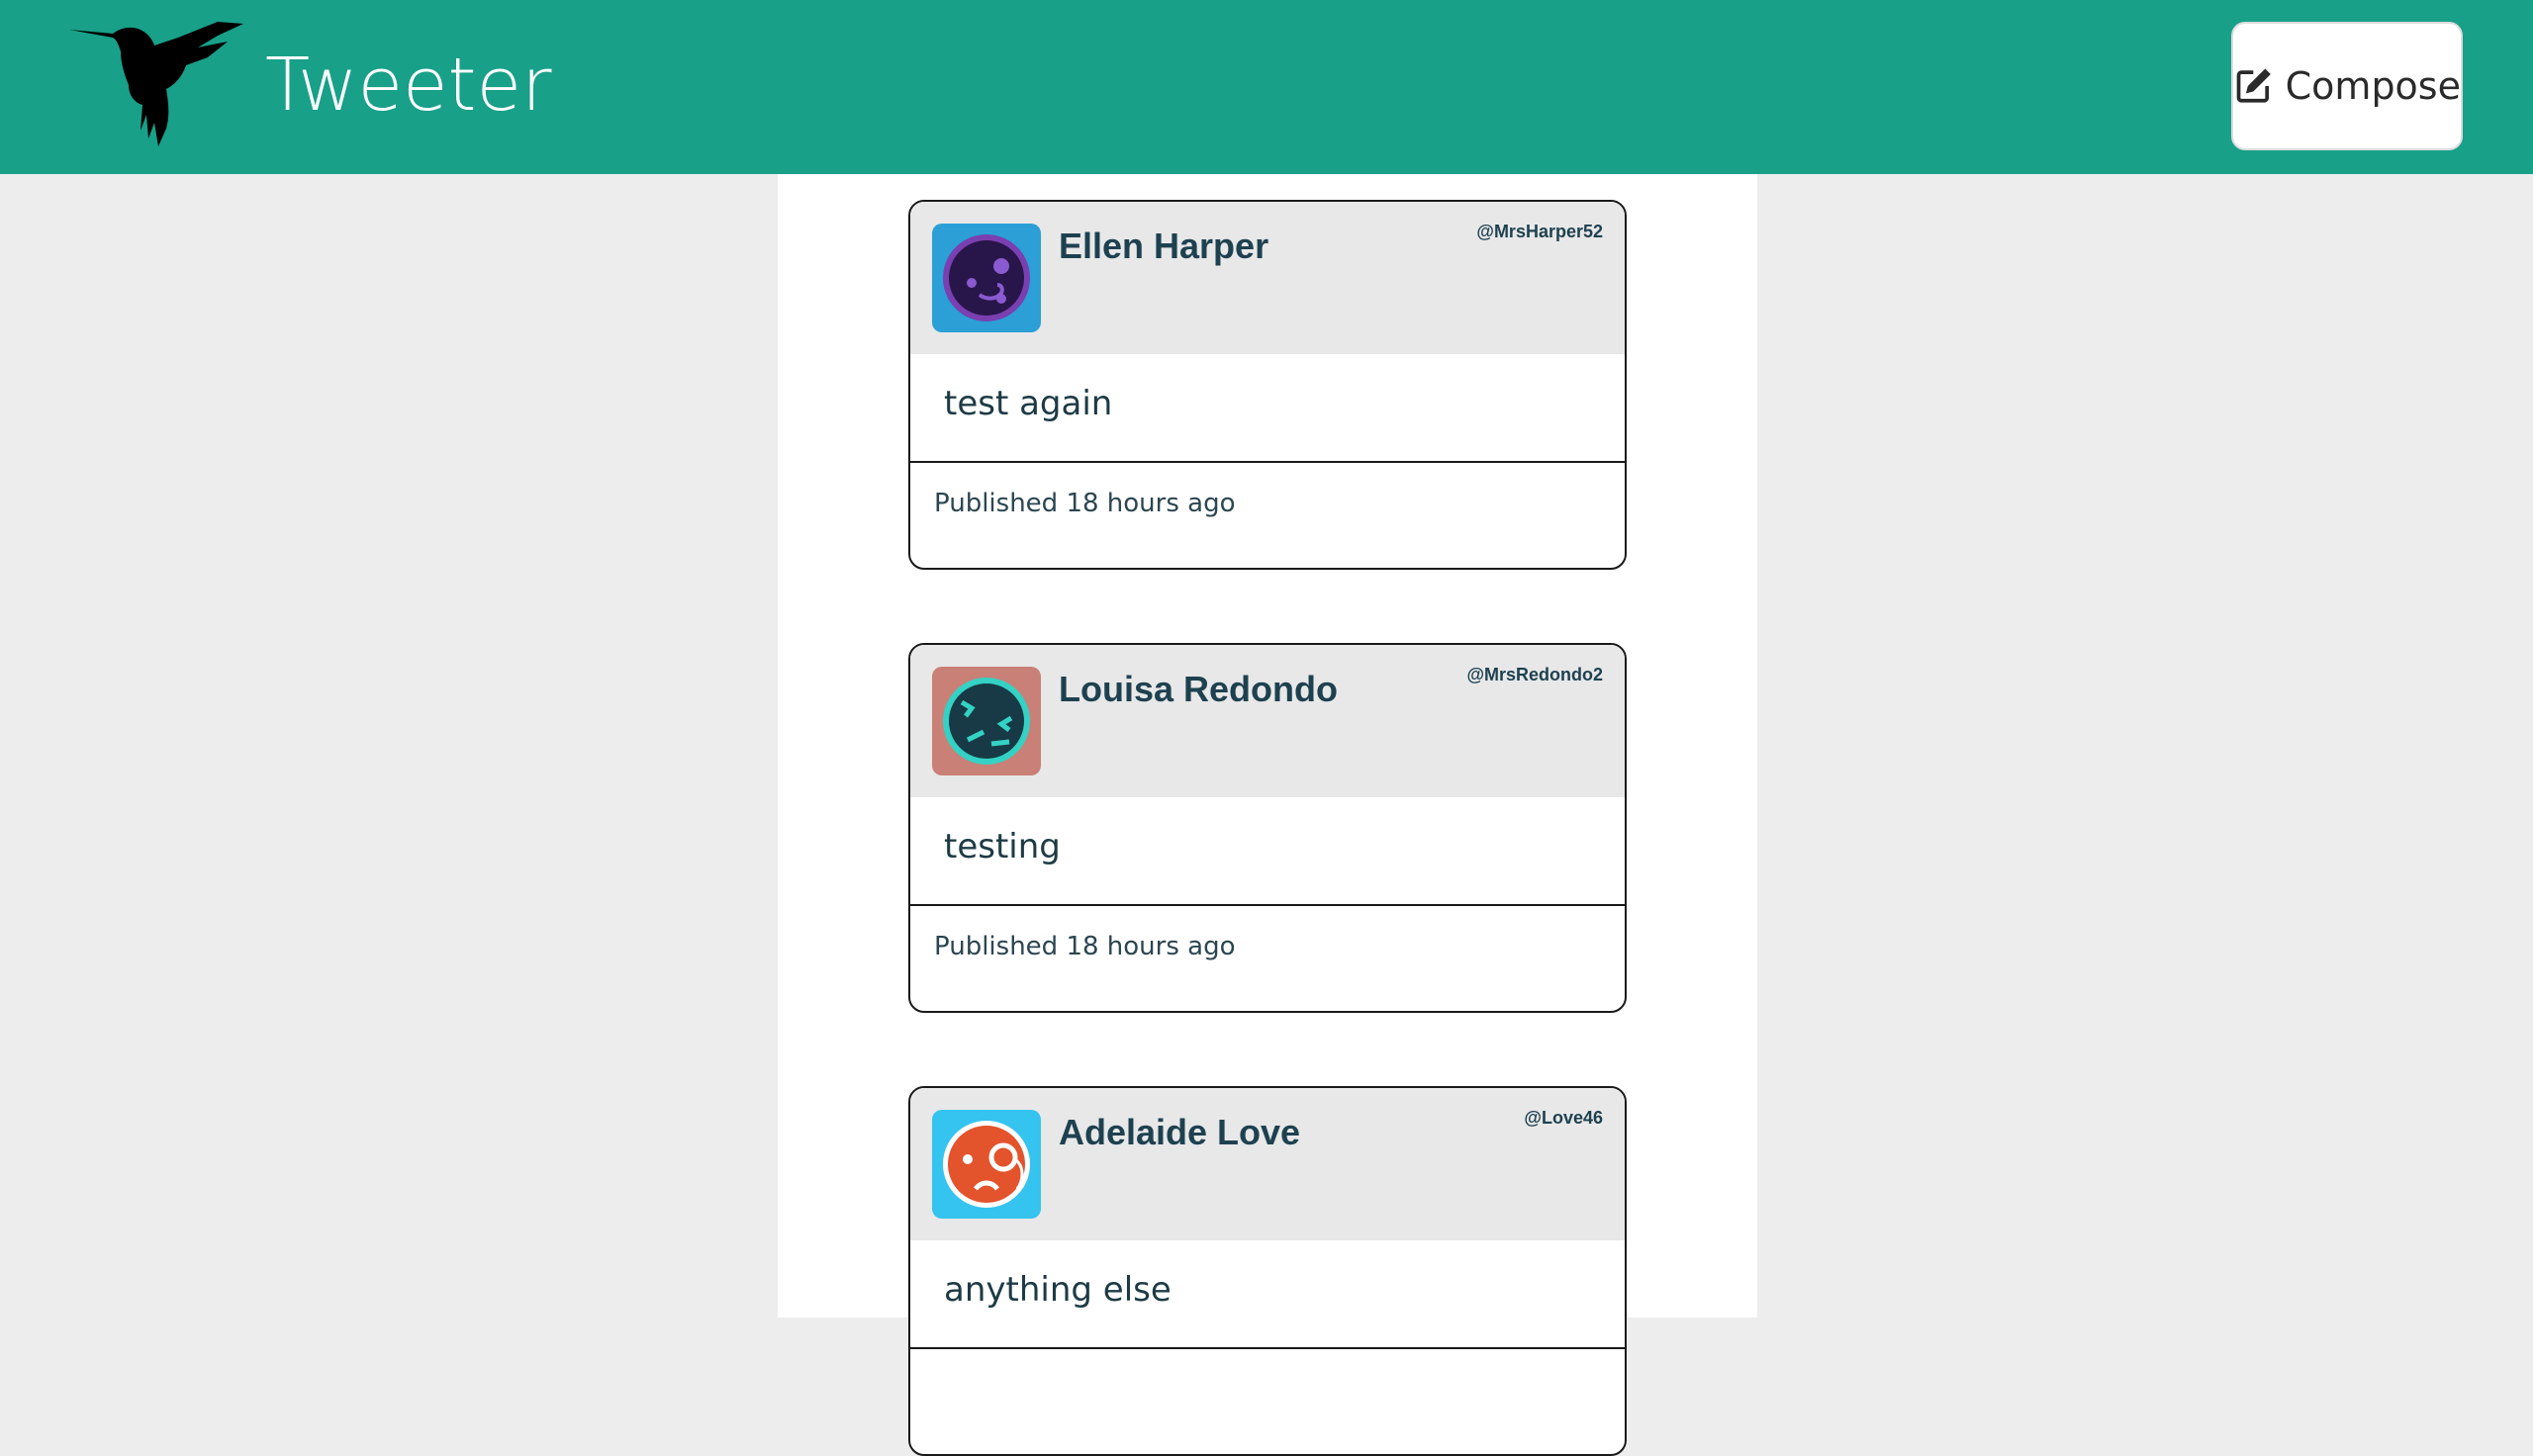 This screenshot has height=1456, width=2533. What do you see at coordinates (1267, 1294) in the screenshot?
I see `tweet-text: anything else` at bounding box center [1267, 1294].